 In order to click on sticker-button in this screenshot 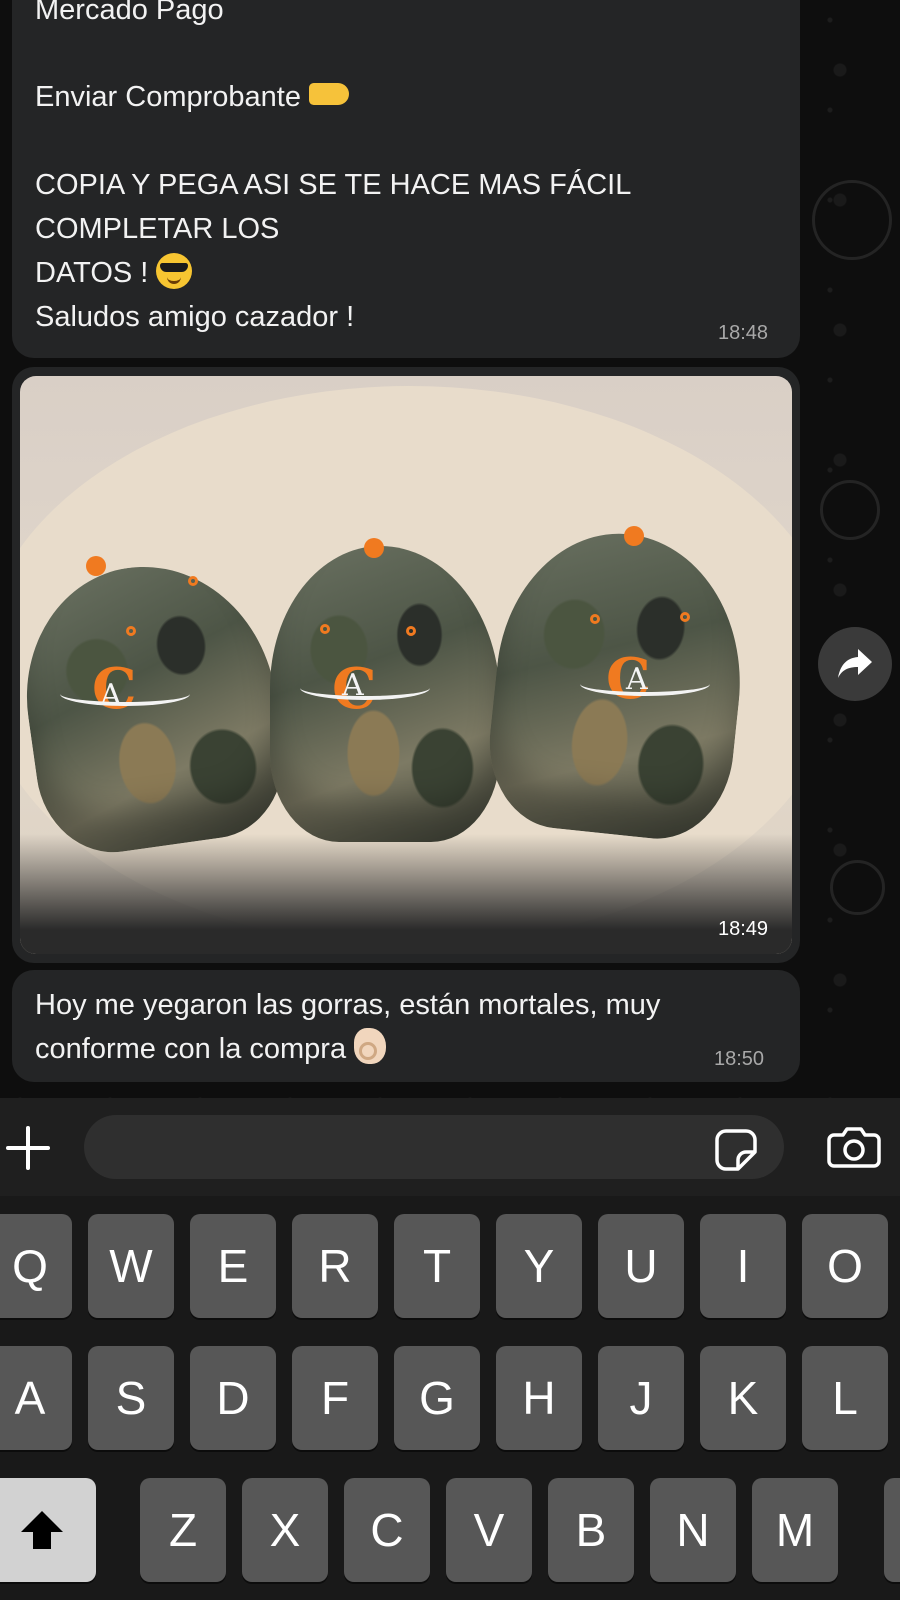, I will do `click(736, 1152)`.